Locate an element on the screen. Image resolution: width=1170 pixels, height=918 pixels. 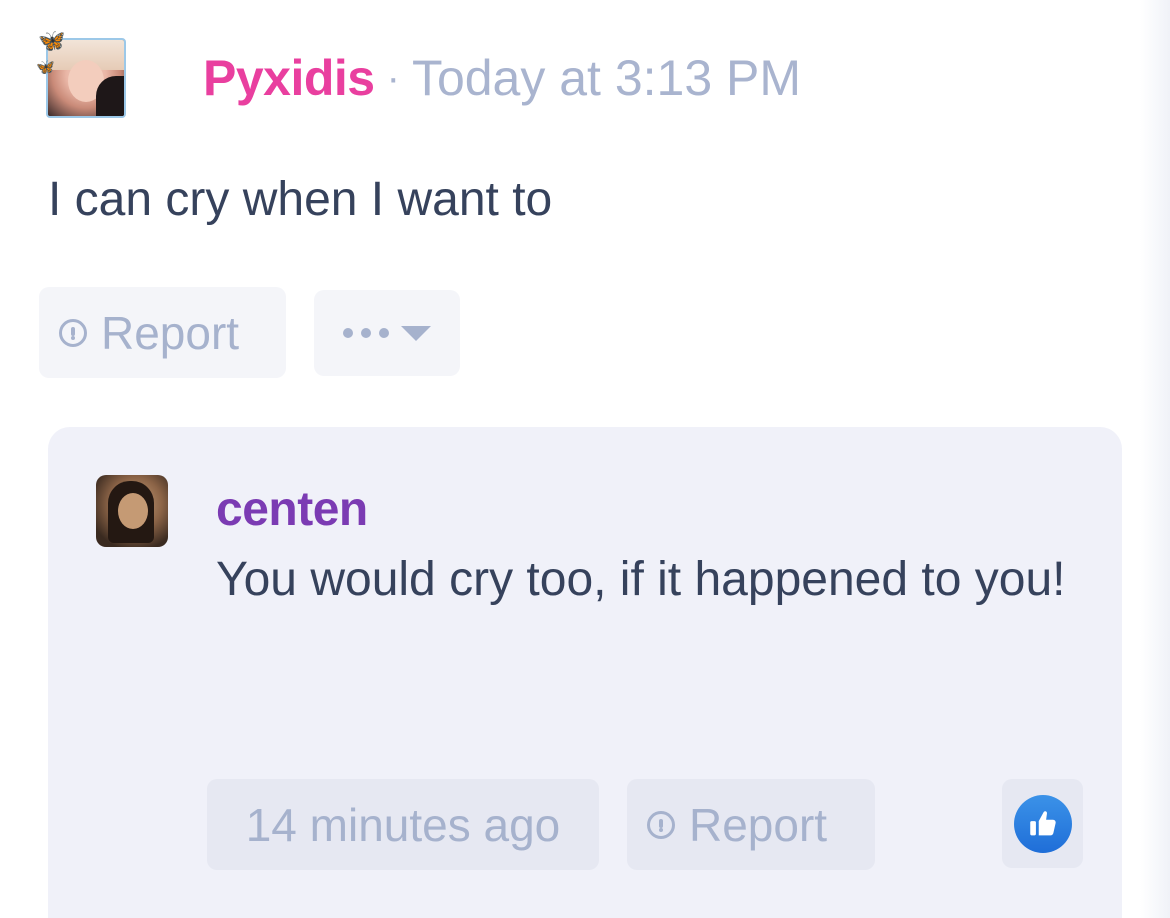
reply-timestamp: 14 minutes ago is located at coordinates (403, 824).